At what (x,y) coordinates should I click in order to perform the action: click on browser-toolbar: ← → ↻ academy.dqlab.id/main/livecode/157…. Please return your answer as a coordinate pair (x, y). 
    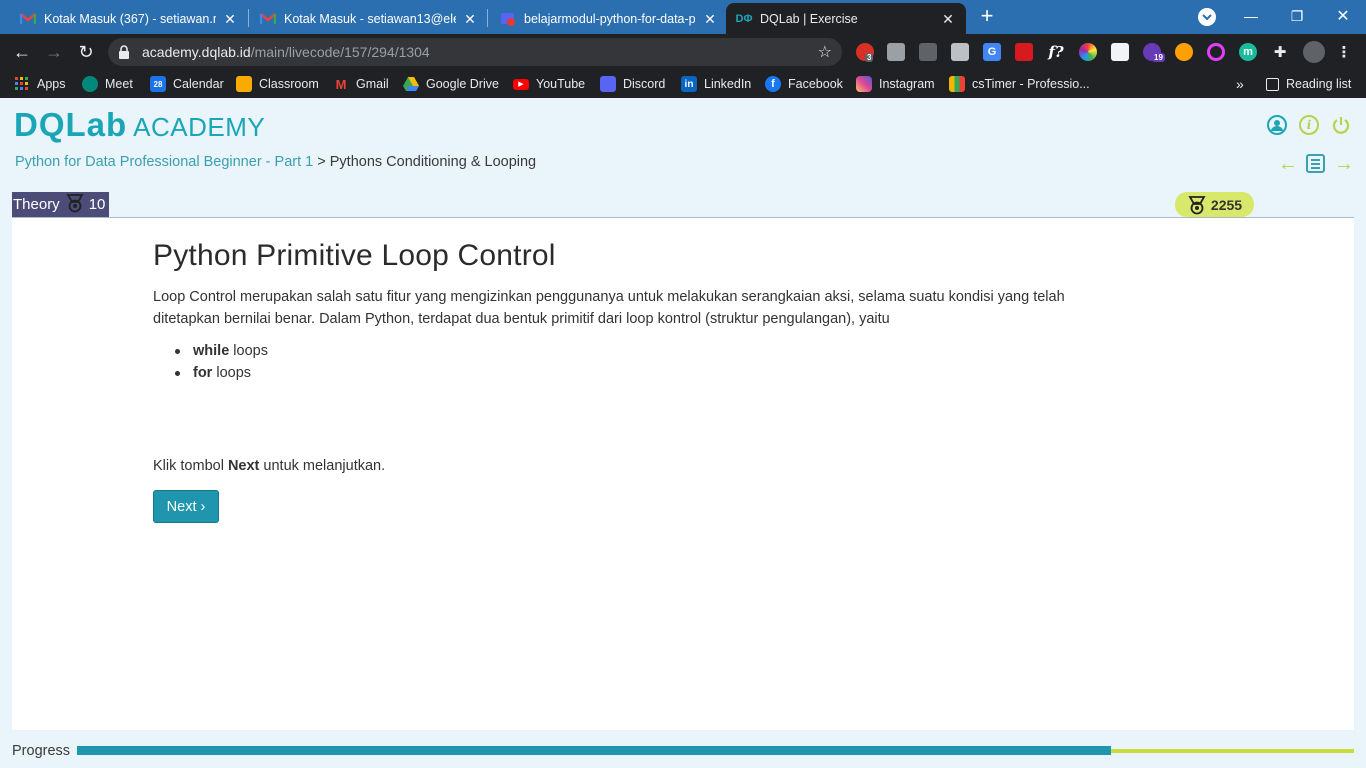
    Looking at the image, I should click on (683, 52).